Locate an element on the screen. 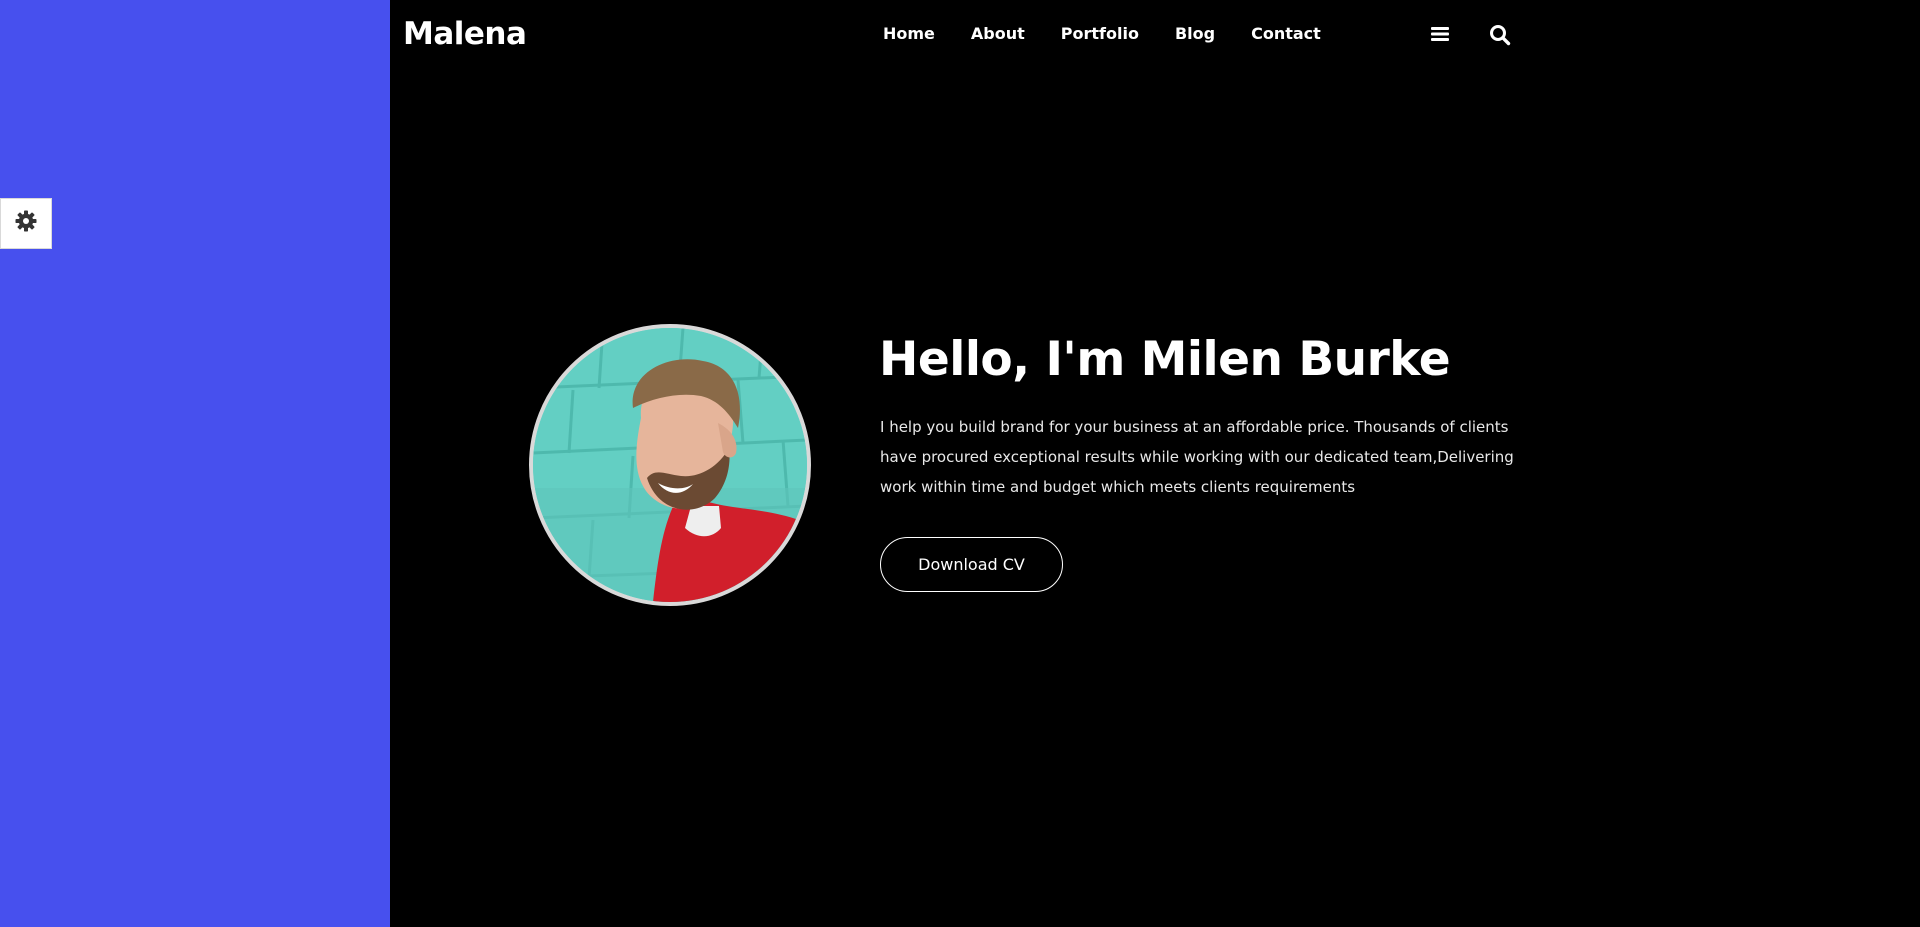 Image resolution: width=1920 pixels, height=927 pixels. nav-item-home: Home is located at coordinates (909, 34).